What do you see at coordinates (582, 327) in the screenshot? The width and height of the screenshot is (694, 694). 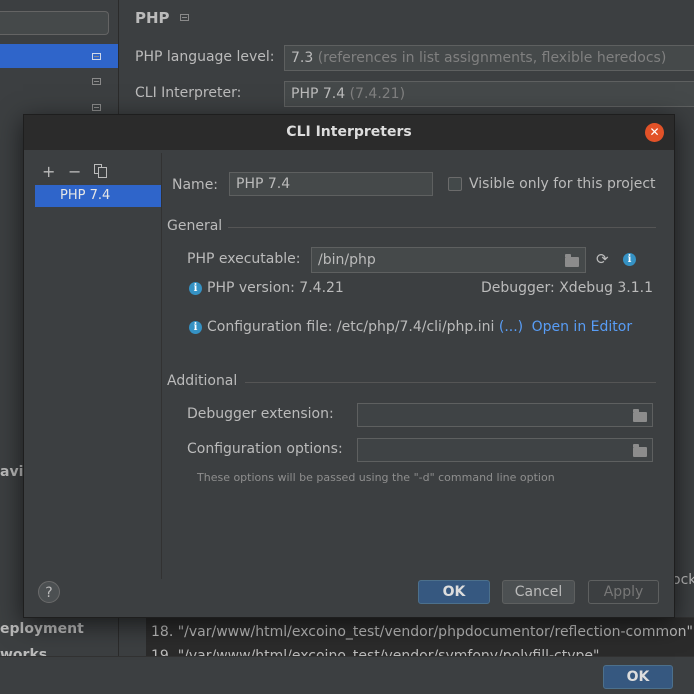 I see `open-in-editor-link: Open in Editor` at bounding box center [582, 327].